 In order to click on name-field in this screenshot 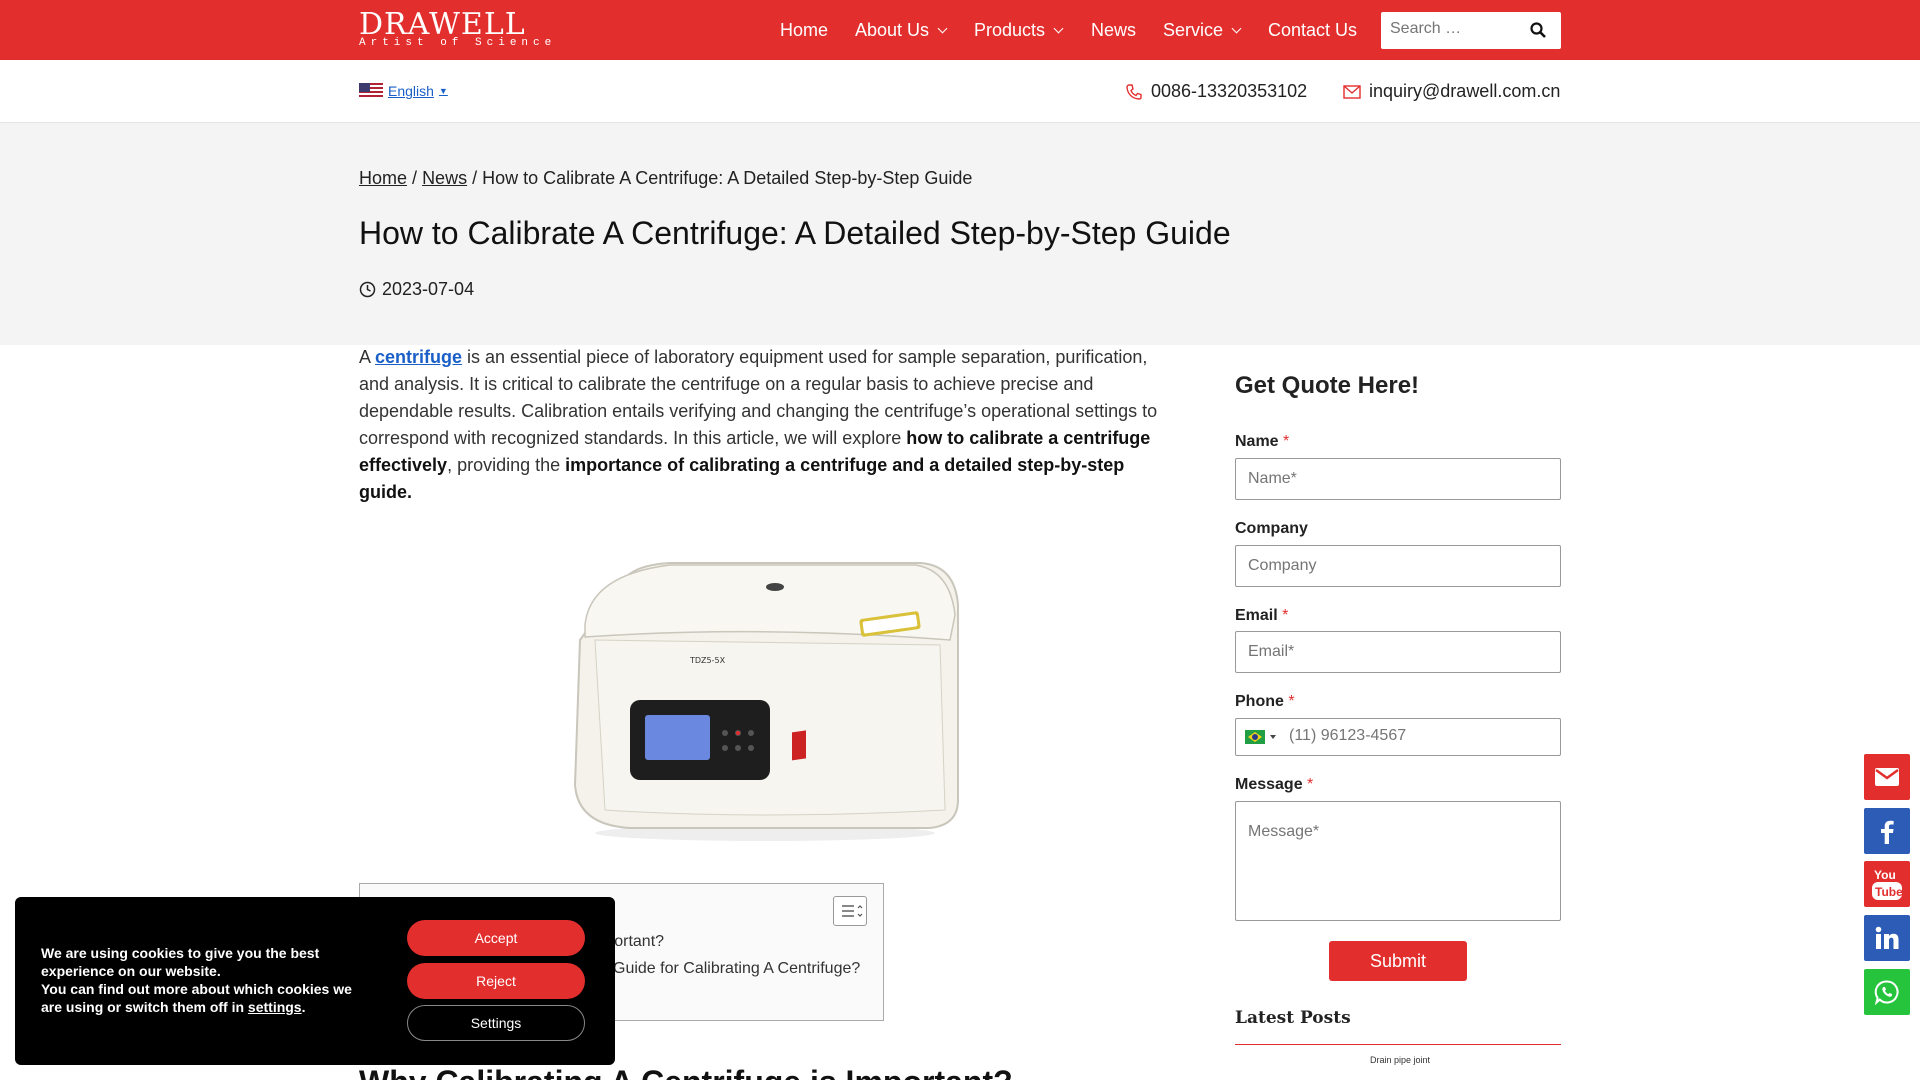, I will do `click(1398, 479)`.